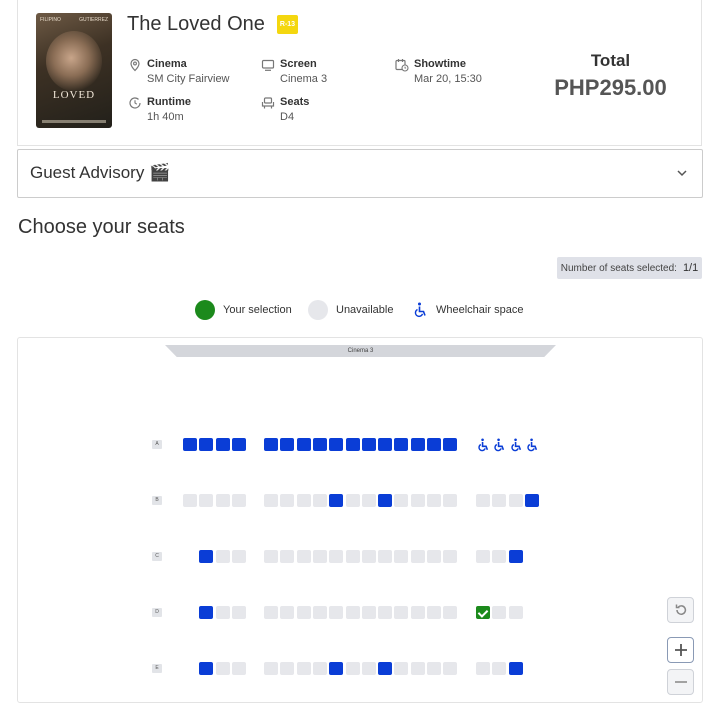  What do you see at coordinates (448, 79) in the screenshot?
I see `showtime-value: Mar 20, 15:30` at bounding box center [448, 79].